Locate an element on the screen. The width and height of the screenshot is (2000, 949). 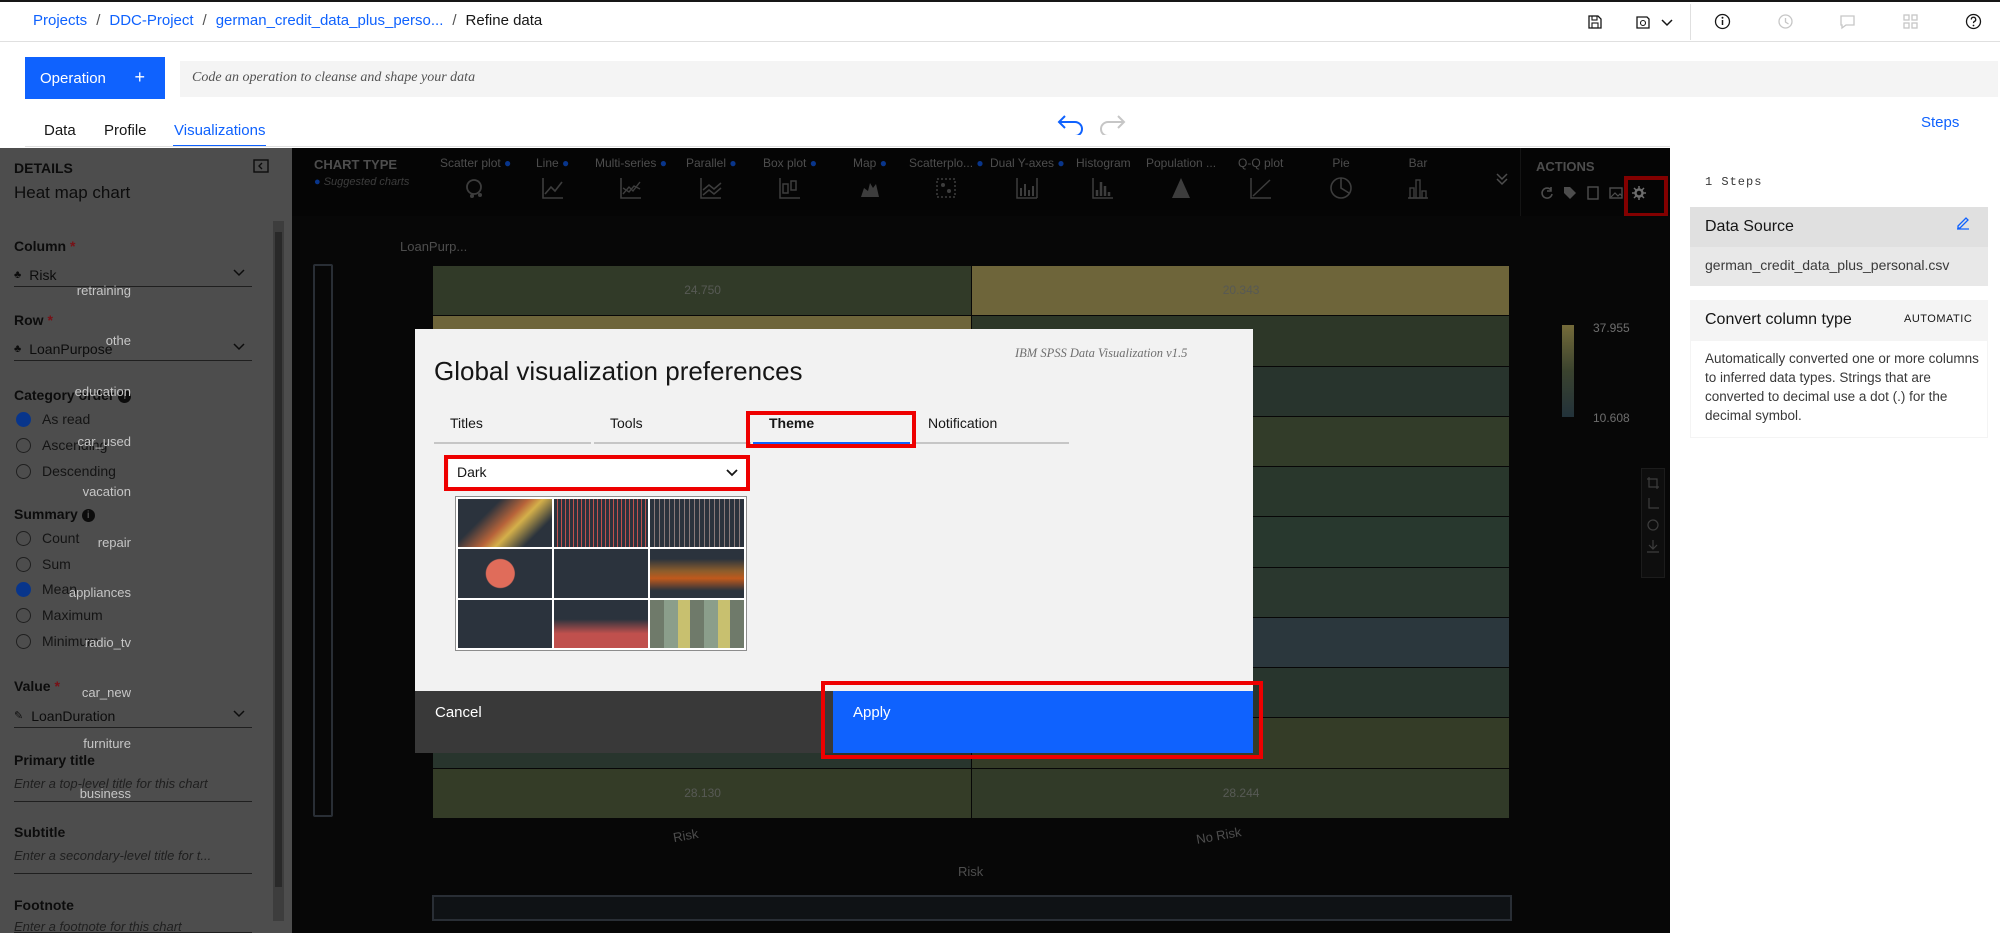
preview-box is located at coordinates (505, 623).